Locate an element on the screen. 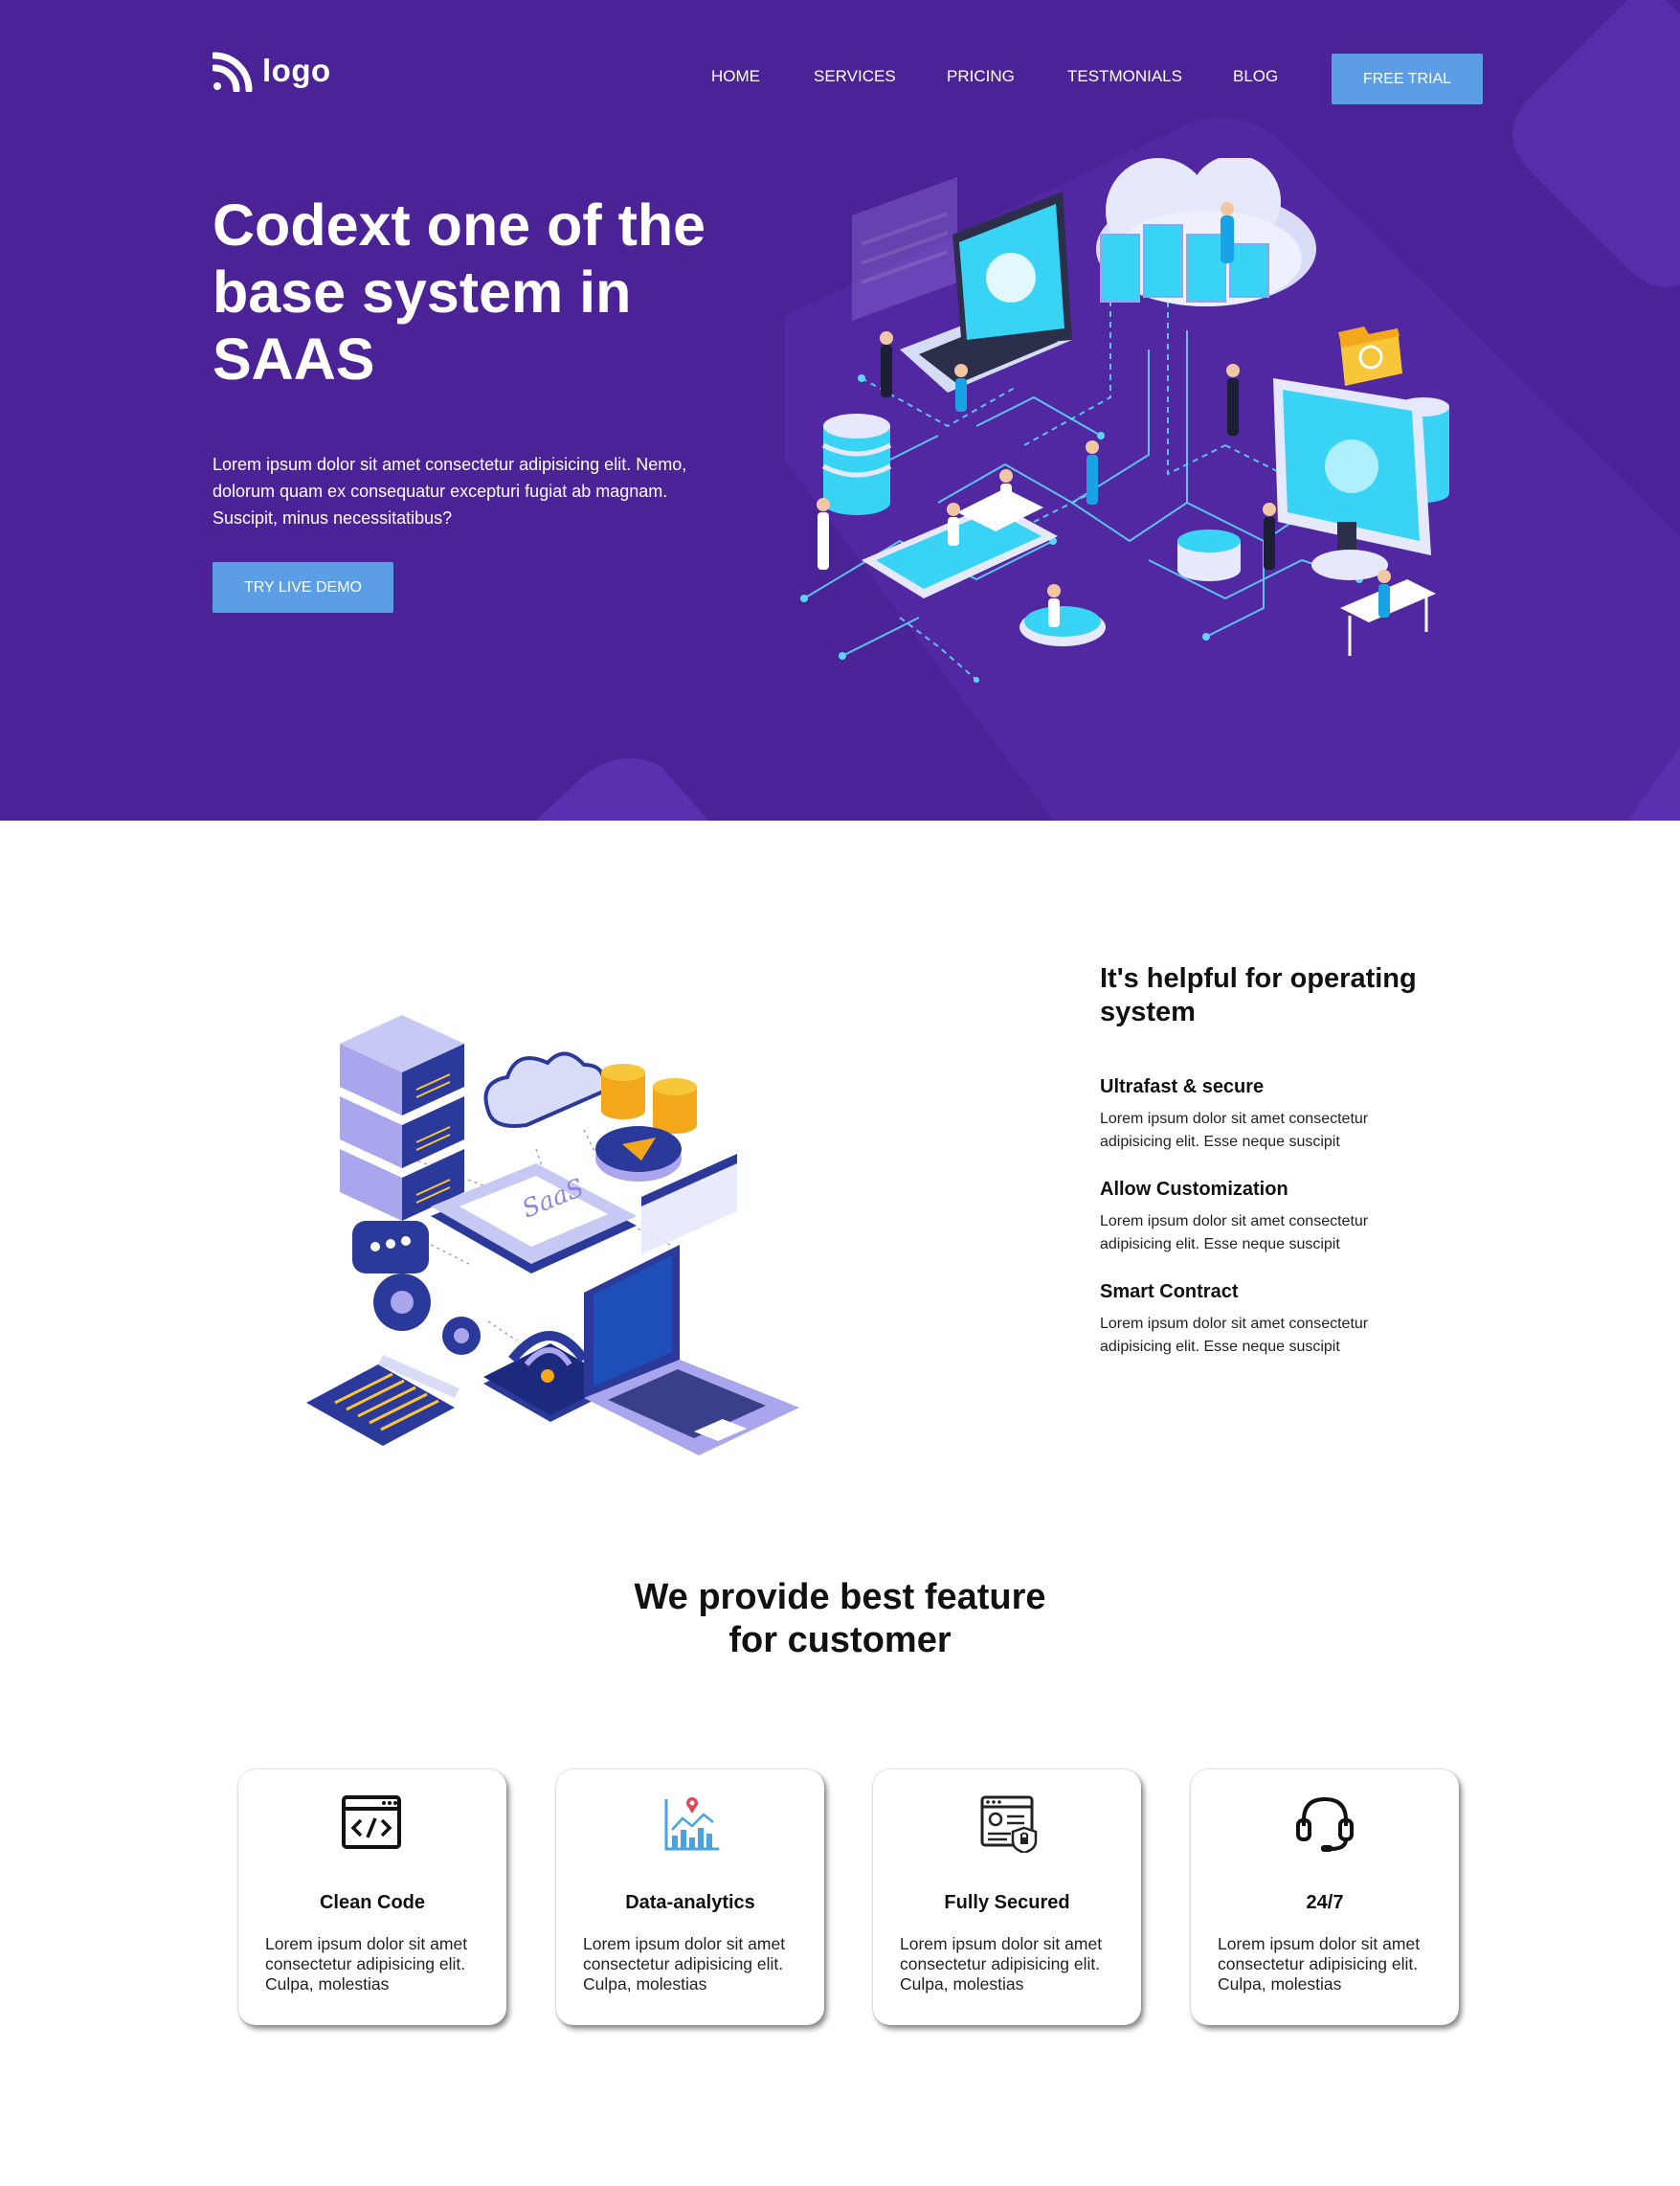 This screenshot has width=1680, height=2186. logo-icon is located at coordinates (233, 72).